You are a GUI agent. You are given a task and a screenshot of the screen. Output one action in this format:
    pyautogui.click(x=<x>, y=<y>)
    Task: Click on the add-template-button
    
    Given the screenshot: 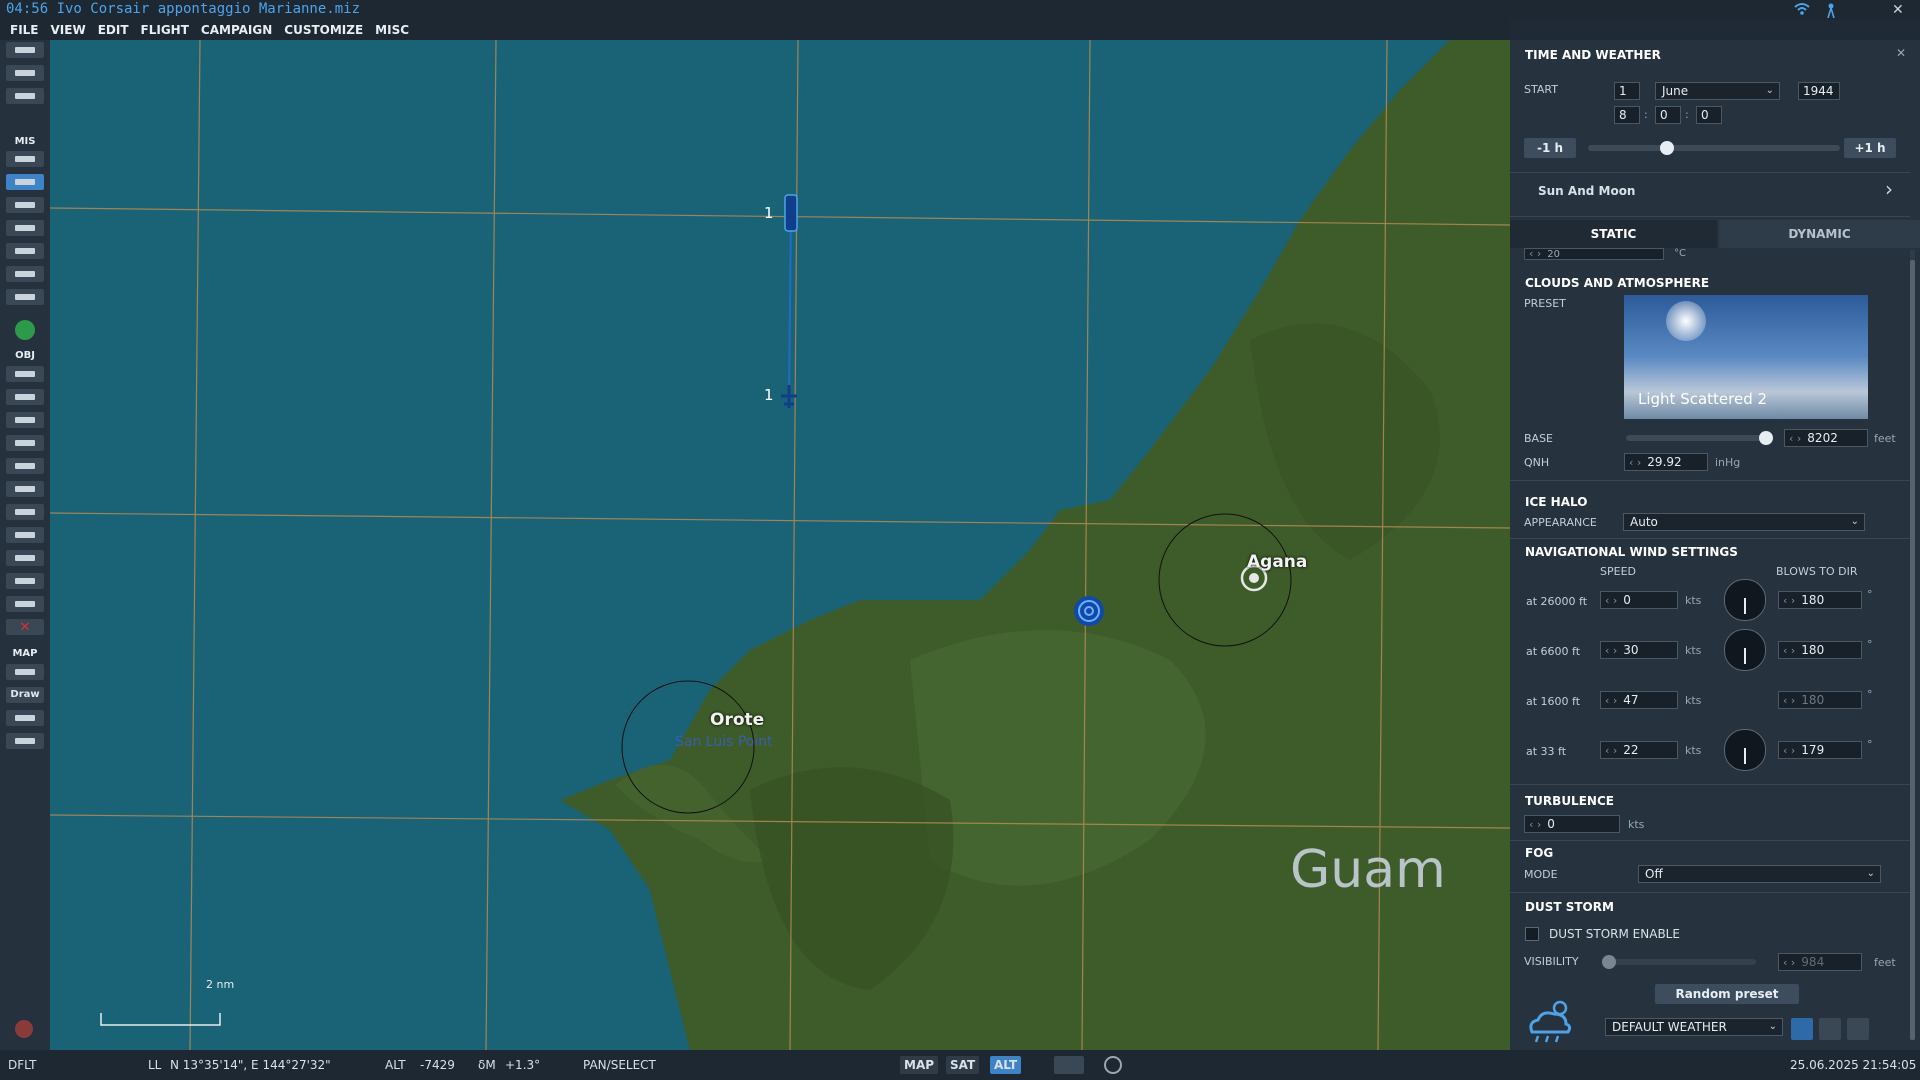 What is the action you would take?
    pyautogui.click(x=25, y=489)
    